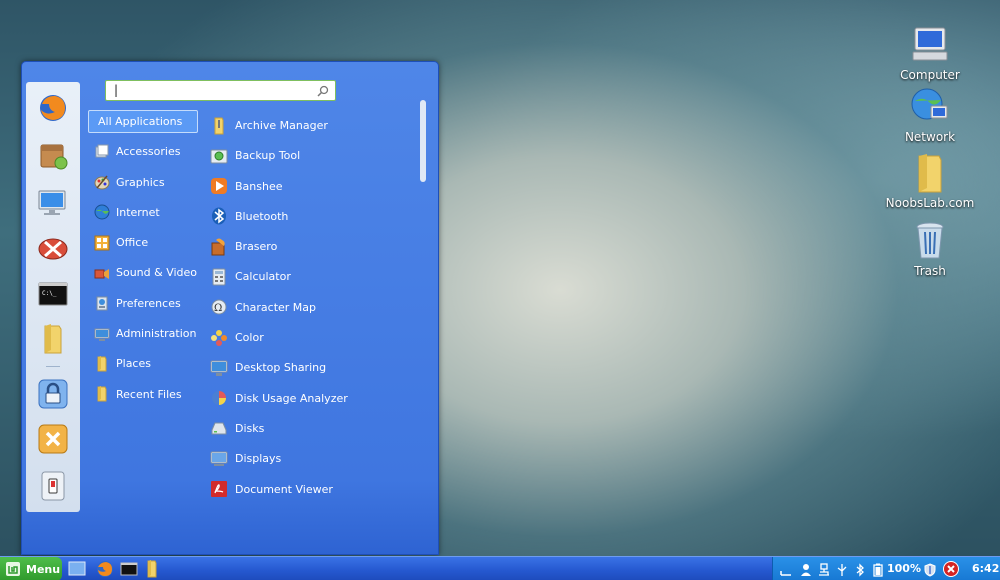  What do you see at coordinates (423, 141) in the screenshot?
I see `app-list-scrollbar` at bounding box center [423, 141].